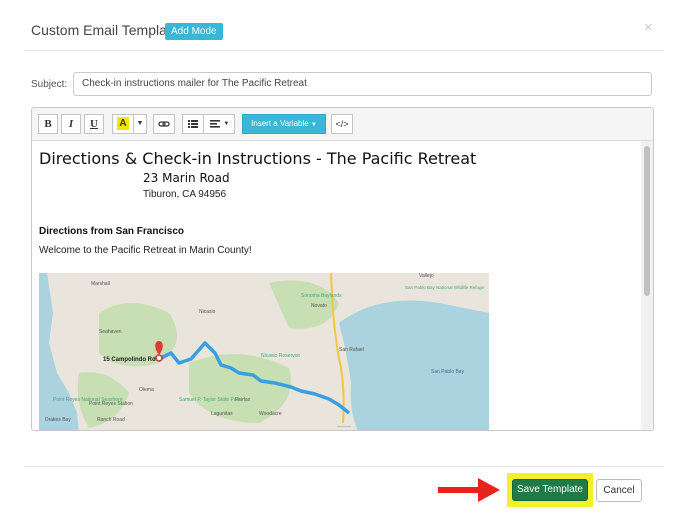 This screenshot has height=527, width=689. What do you see at coordinates (445, 287) in the screenshot?
I see `svg-text:San Pablo Bay National Wildlif: San Pablo Bay National Wildlife Refuge` at bounding box center [445, 287].